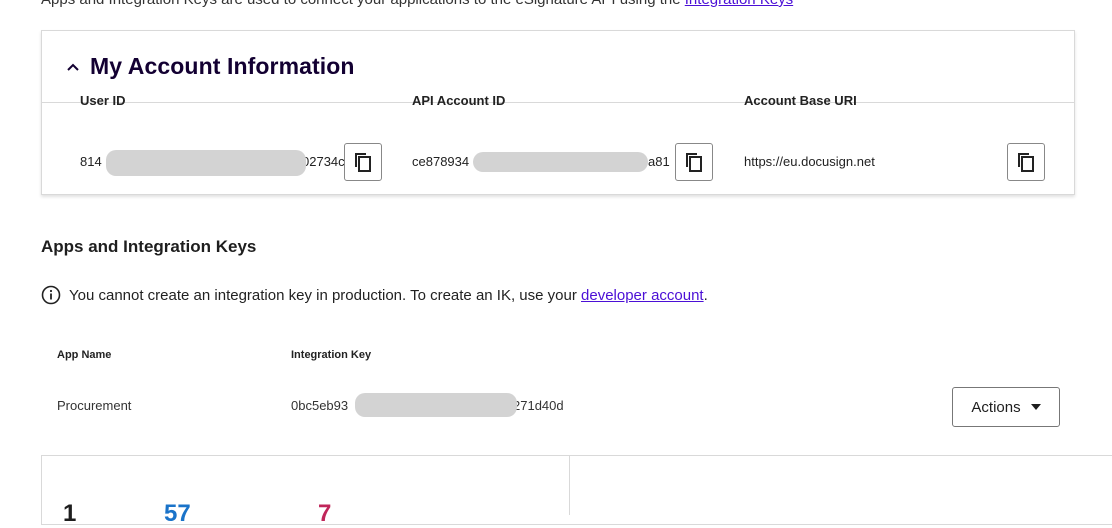 The width and height of the screenshot is (1112, 528). I want to click on notice-end: ., so click(705, 295).